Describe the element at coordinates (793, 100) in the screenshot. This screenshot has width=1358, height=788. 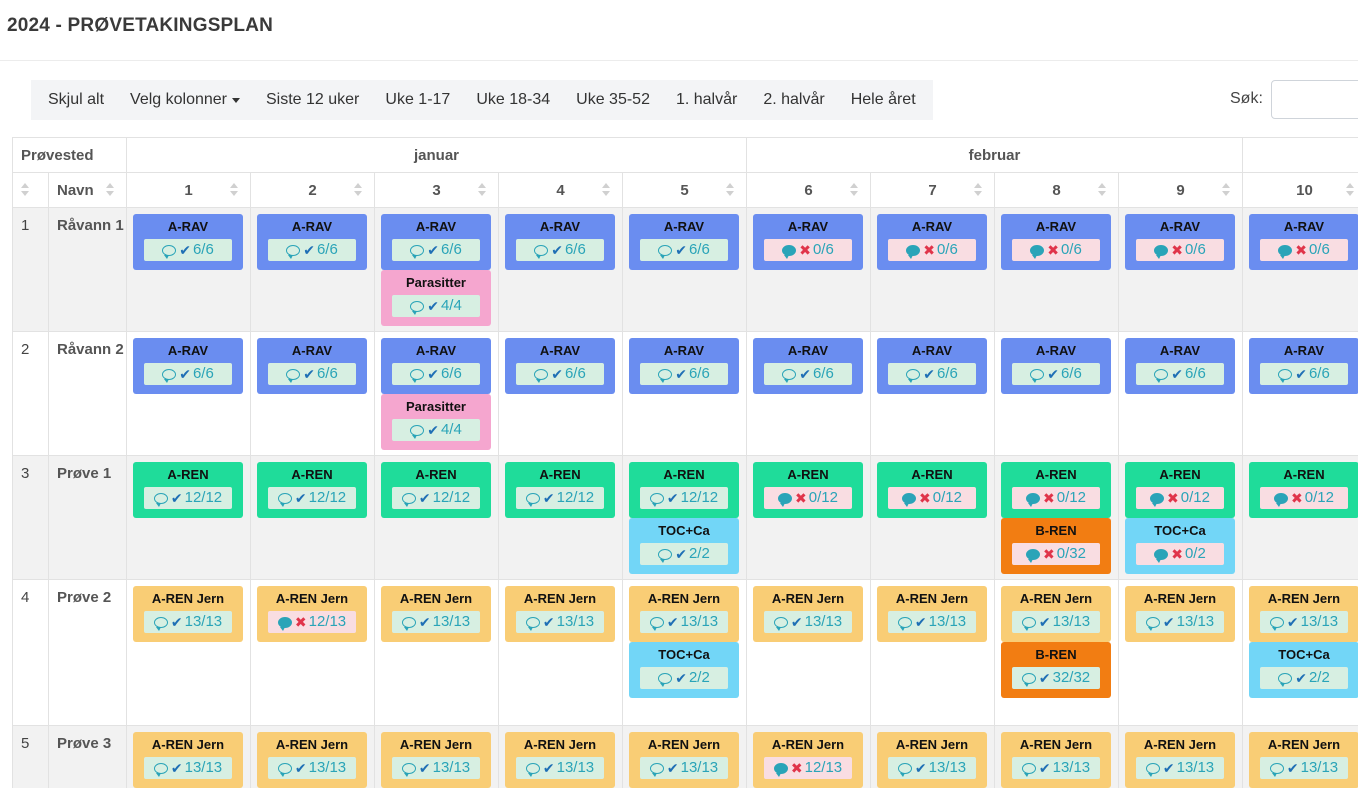
I see `toolbar-button-8: 2. halvår` at that location.